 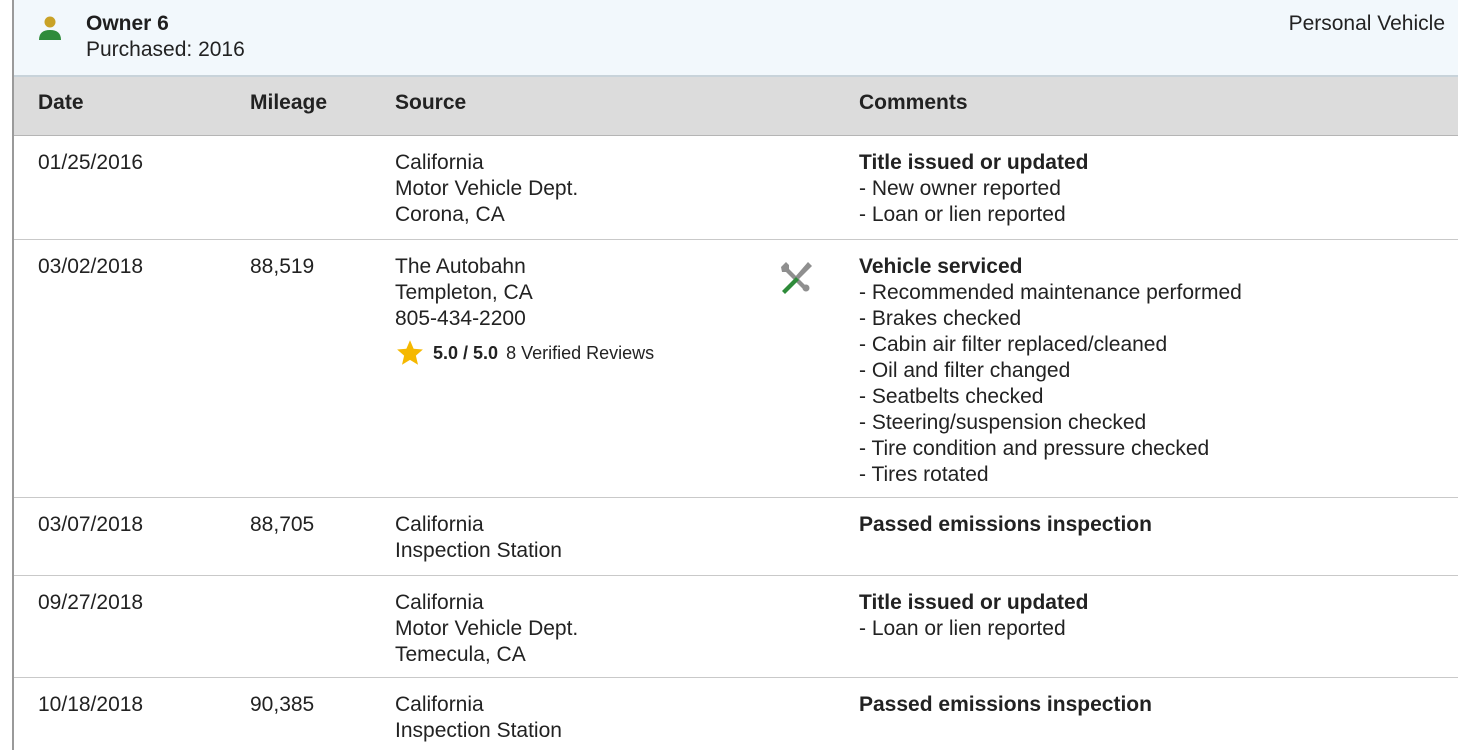 I want to click on star-icon, so click(x=410, y=352).